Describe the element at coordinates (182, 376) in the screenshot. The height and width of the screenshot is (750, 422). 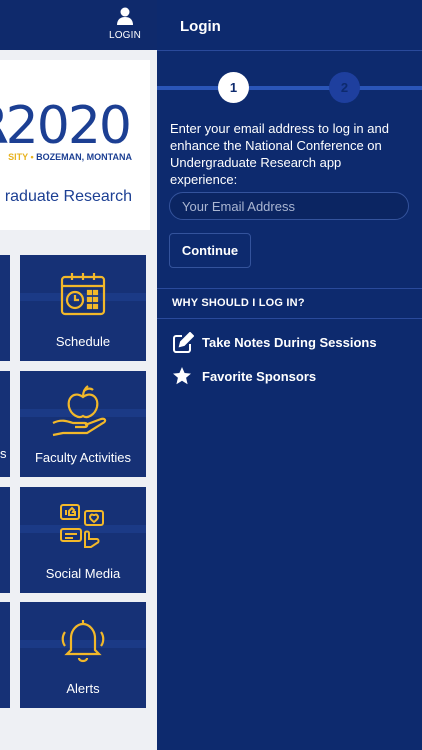
I see `star-icon` at that location.